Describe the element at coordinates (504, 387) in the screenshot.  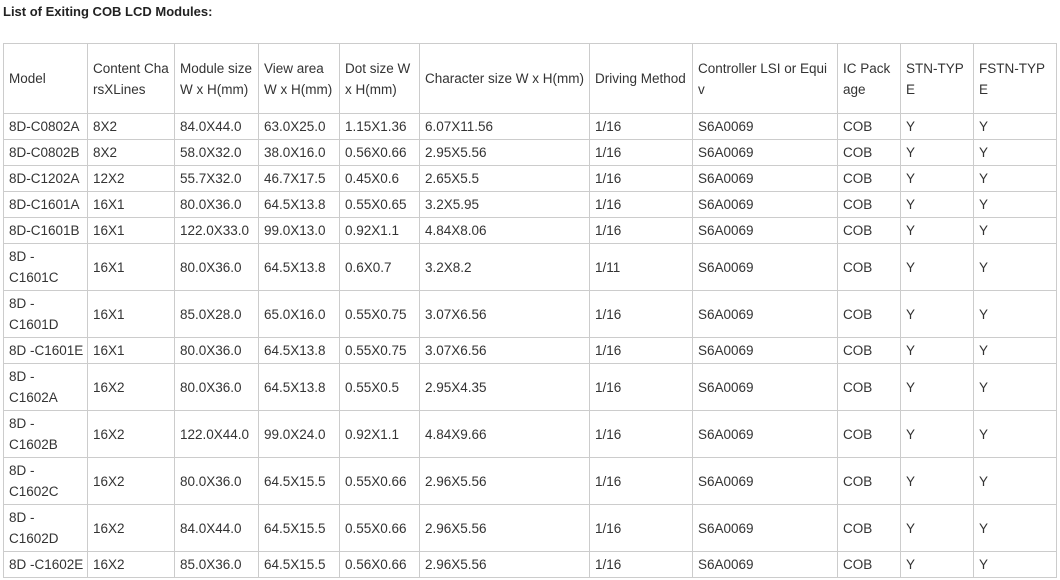
I see `cell-character-size: 2.95X4.35` at that location.